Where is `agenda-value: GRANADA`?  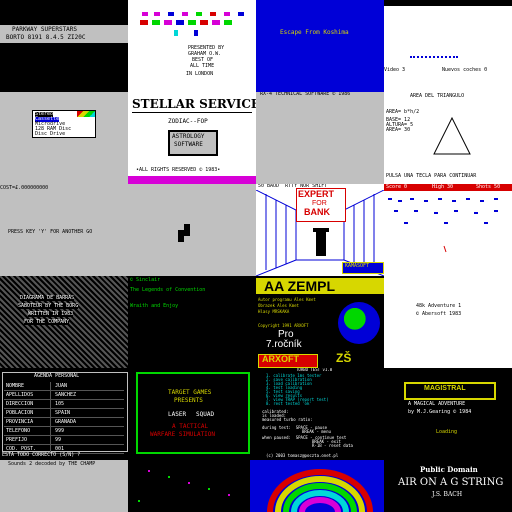 agenda-value: GRANADA is located at coordinates (87, 422).